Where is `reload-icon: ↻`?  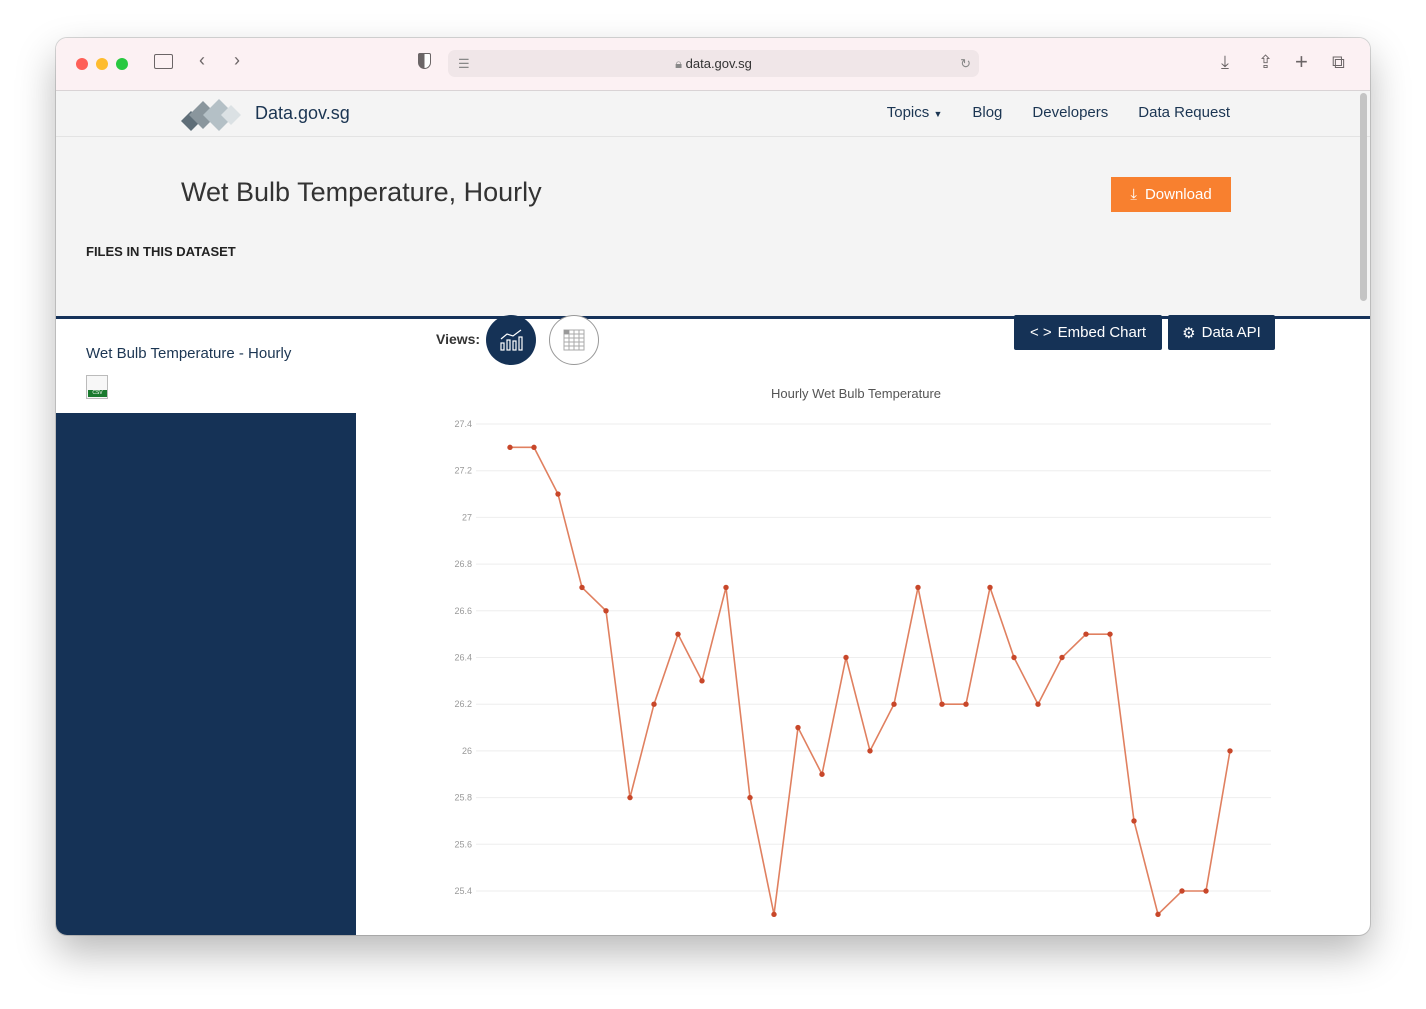
reload-icon: ↻ is located at coordinates (965, 63).